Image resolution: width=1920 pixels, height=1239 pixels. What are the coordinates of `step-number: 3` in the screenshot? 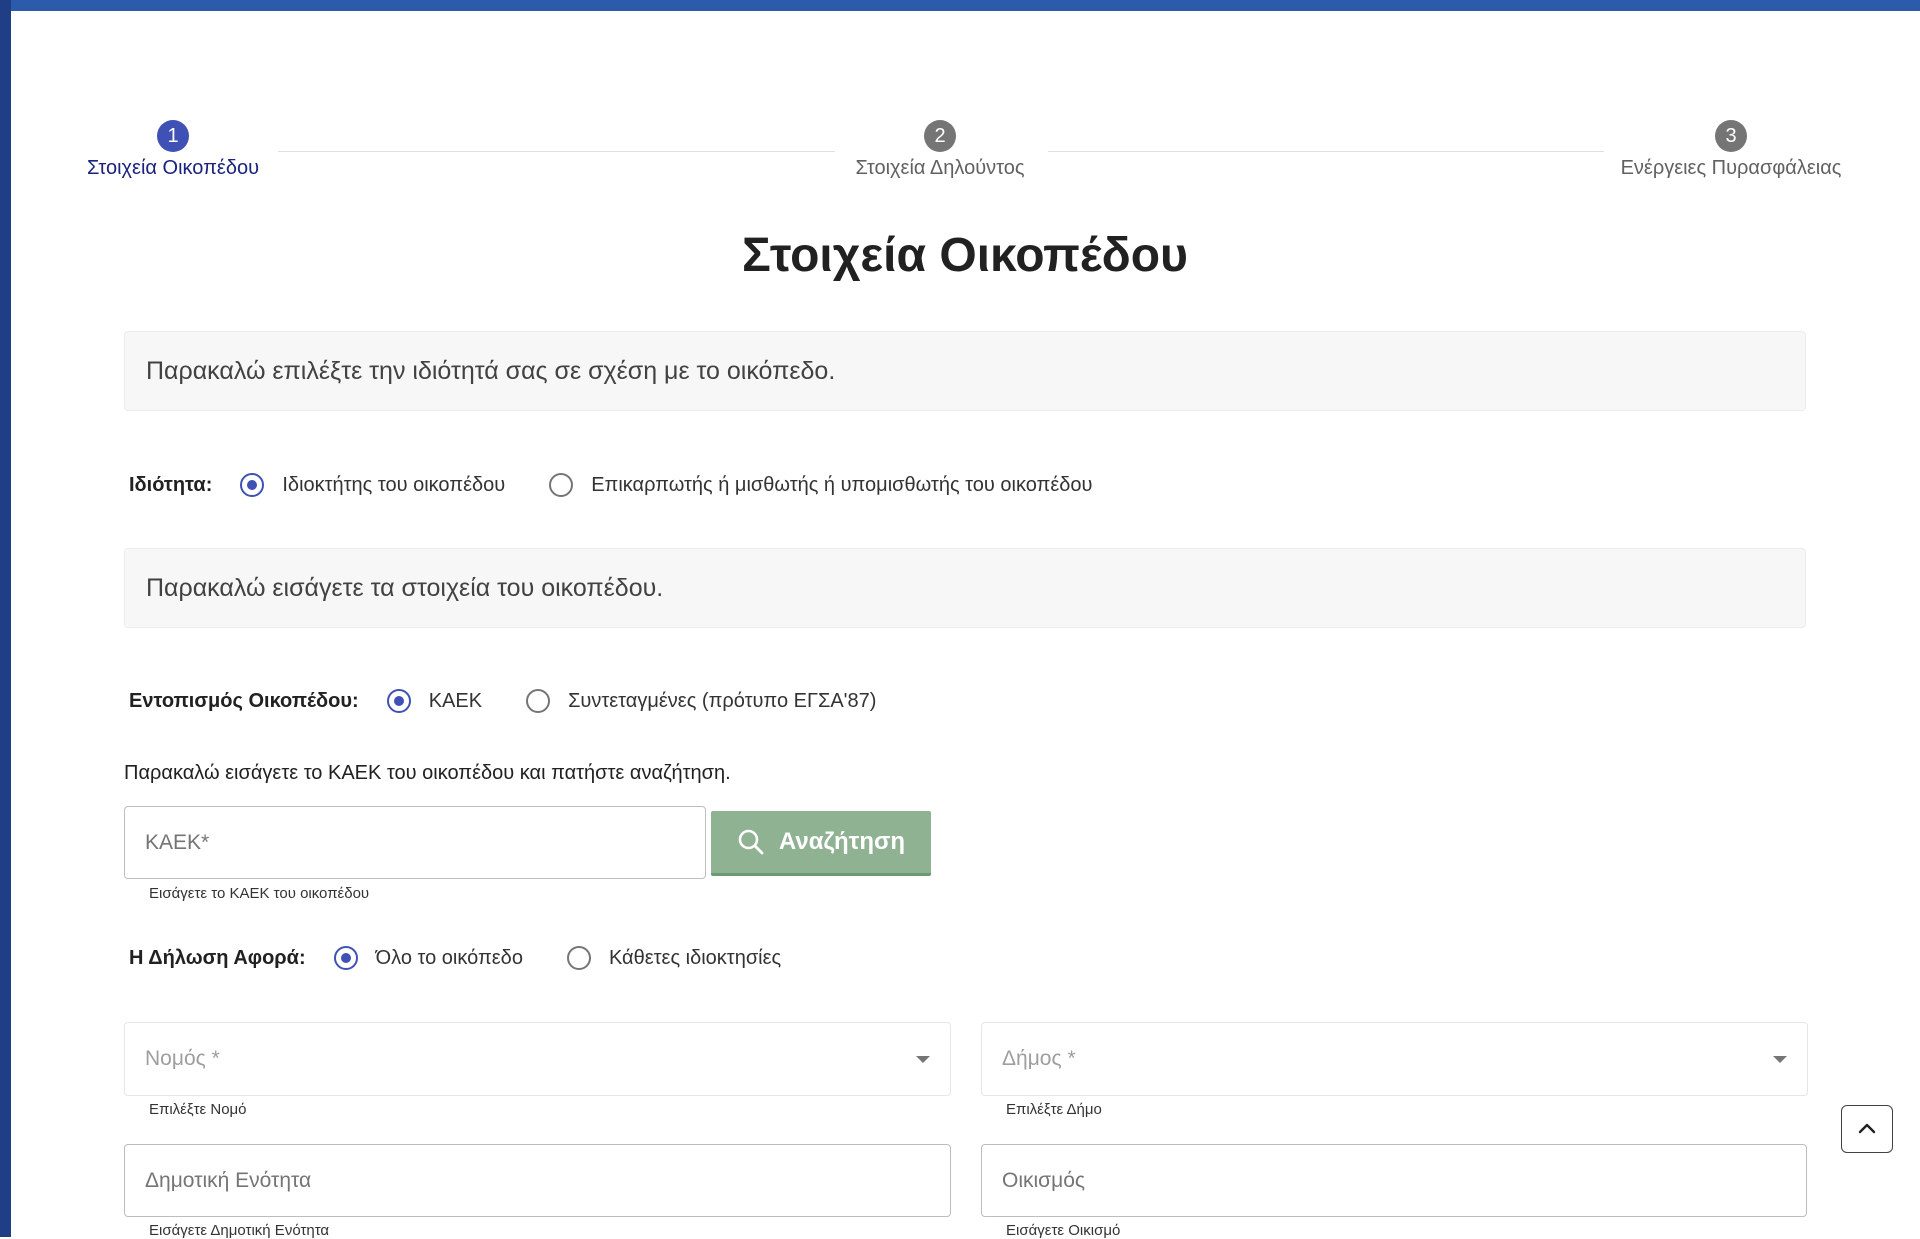 It's located at (1731, 136).